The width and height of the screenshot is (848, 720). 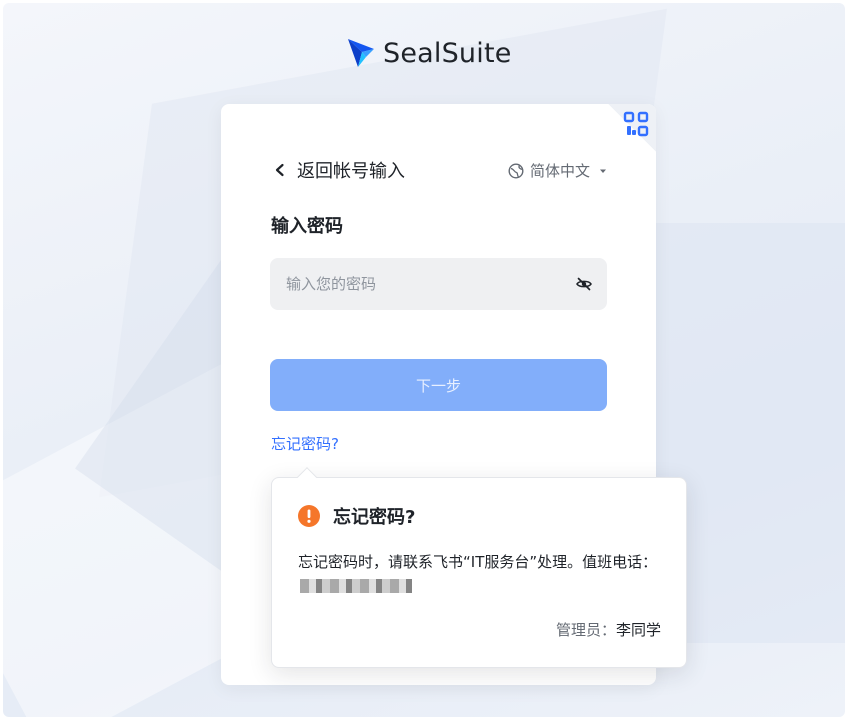 I want to click on redacted-phone-number, so click(x=356, y=586).